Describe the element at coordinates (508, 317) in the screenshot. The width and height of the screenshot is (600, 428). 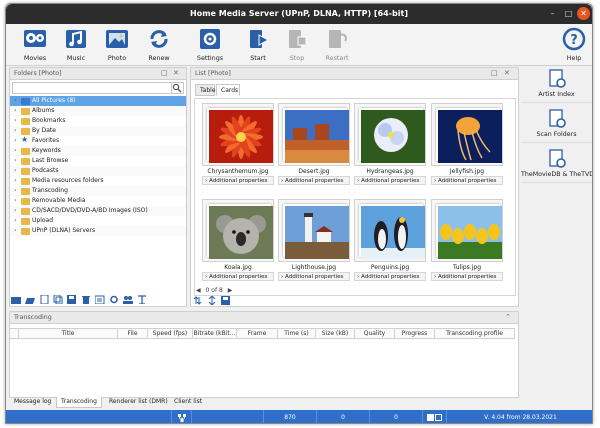
I see `collapse-icon: ⌃` at that location.